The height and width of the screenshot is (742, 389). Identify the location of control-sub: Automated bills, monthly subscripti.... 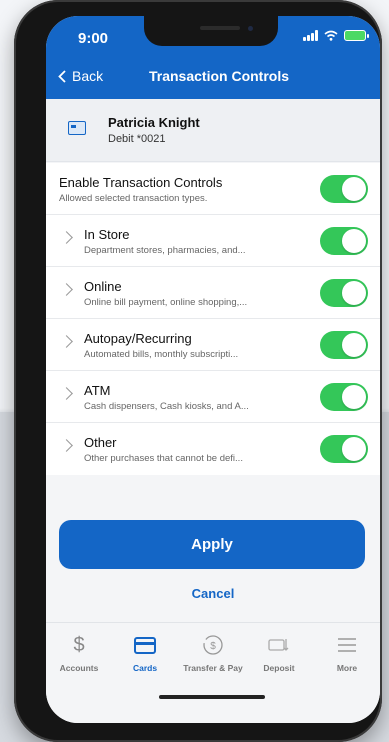
(161, 354).